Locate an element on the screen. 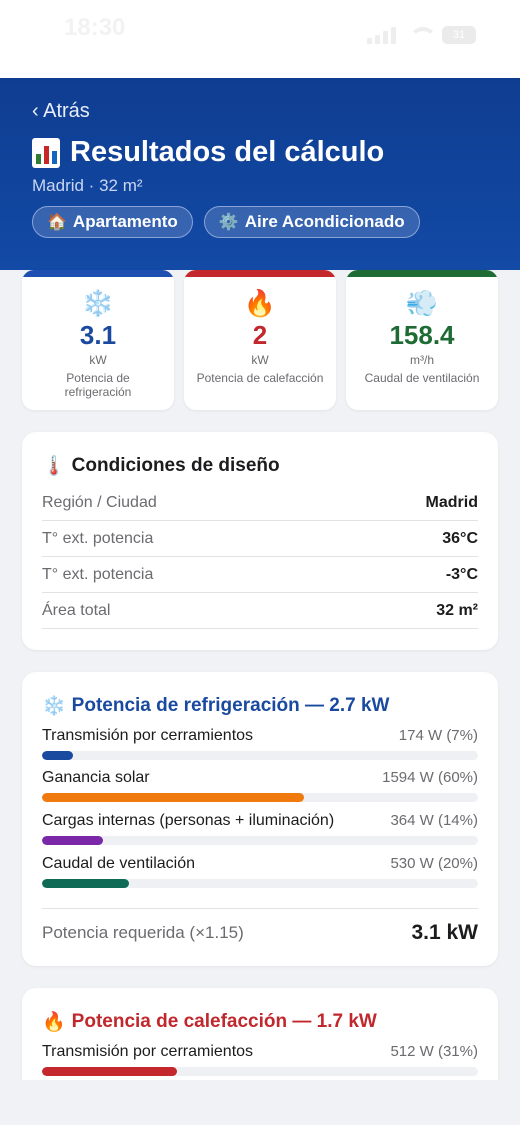  breakdown-detail: 512 W (31%) is located at coordinates (434, 1051).